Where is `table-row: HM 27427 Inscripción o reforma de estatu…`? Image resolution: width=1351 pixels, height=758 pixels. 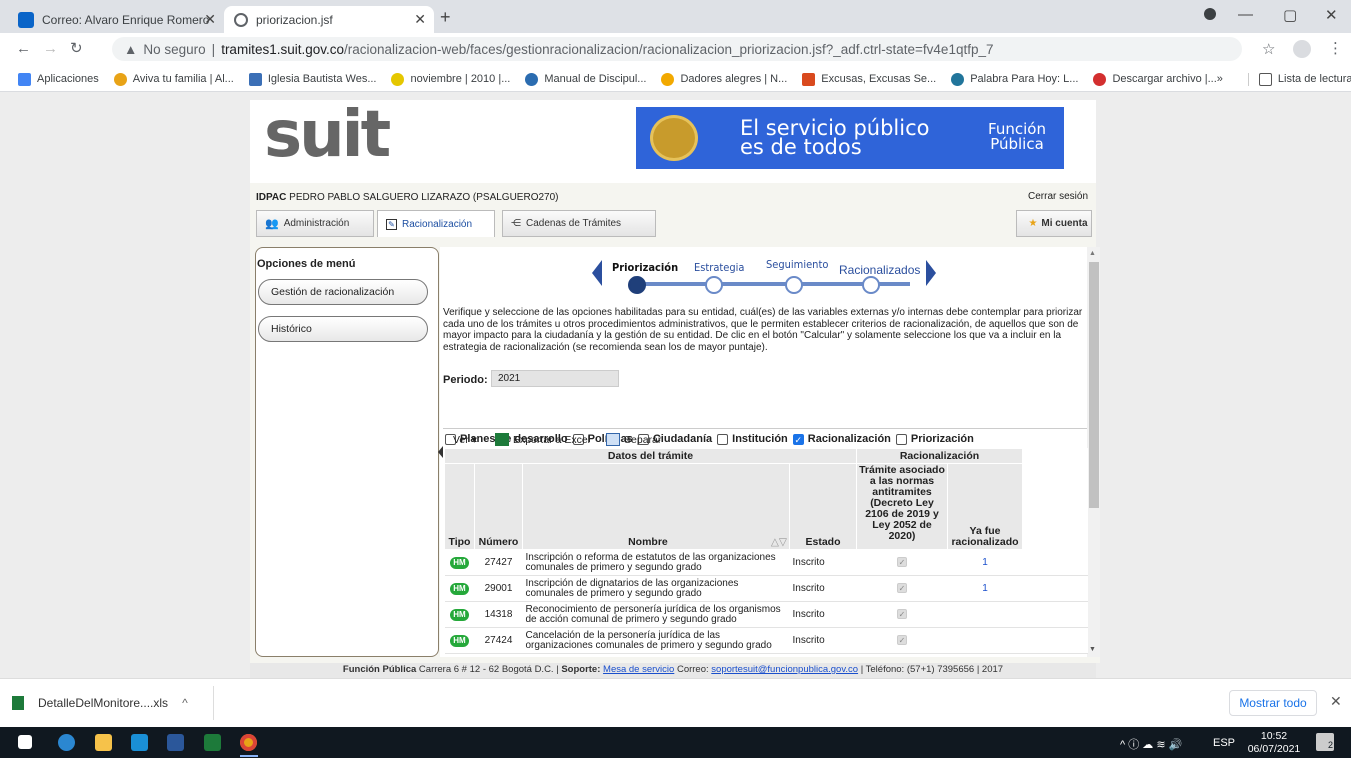 table-row: HM 27427 Inscripción o reforma de estatu… is located at coordinates (766, 562).